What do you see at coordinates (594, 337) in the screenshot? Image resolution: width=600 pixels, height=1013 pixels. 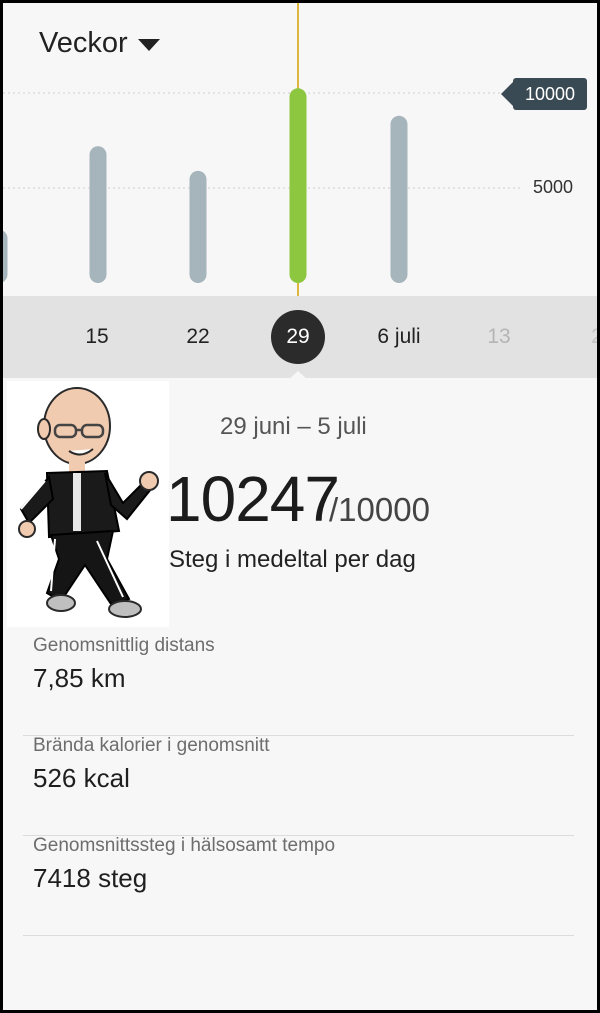 I see `date-item: 2` at bounding box center [594, 337].